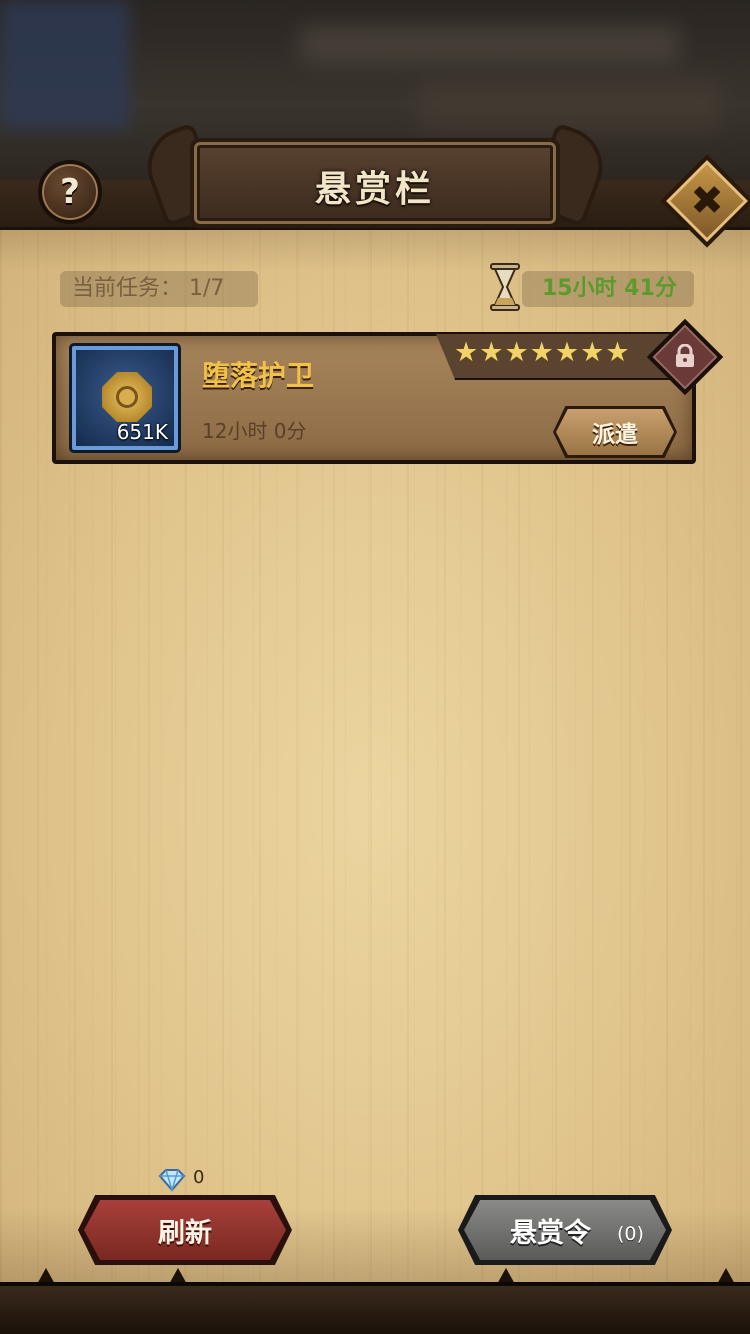 Image resolution: width=750 pixels, height=1334 pixels. I want to click on question-mark-icon: ?, so click(70, 192).